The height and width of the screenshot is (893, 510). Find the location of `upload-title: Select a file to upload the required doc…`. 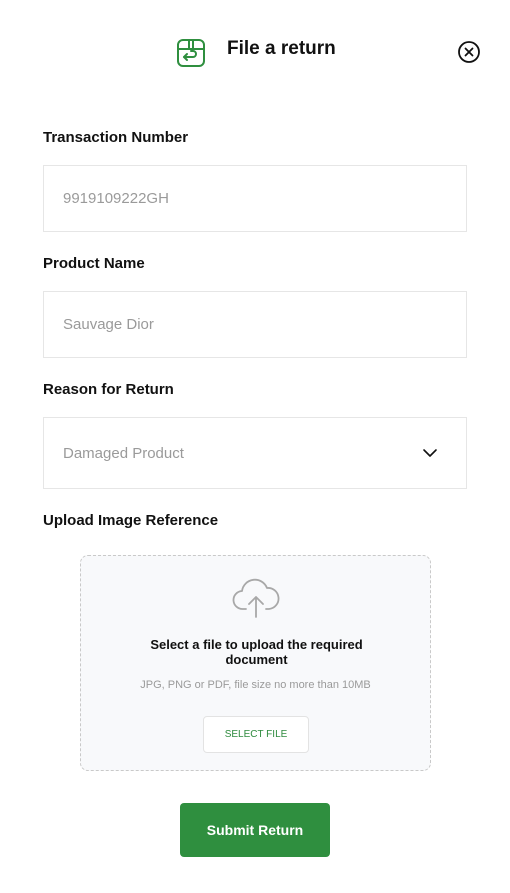

upload-title: Select a file to upload the required doc… is located at coordinates (256, 652).